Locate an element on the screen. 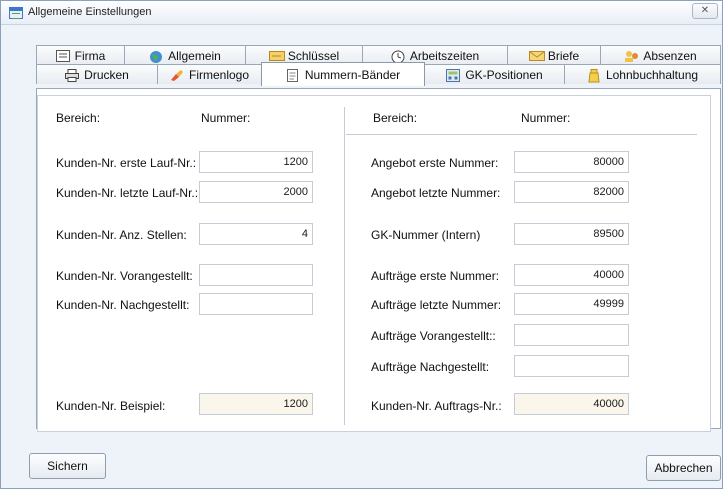  clock-icon is located at coordinates (398, 56).